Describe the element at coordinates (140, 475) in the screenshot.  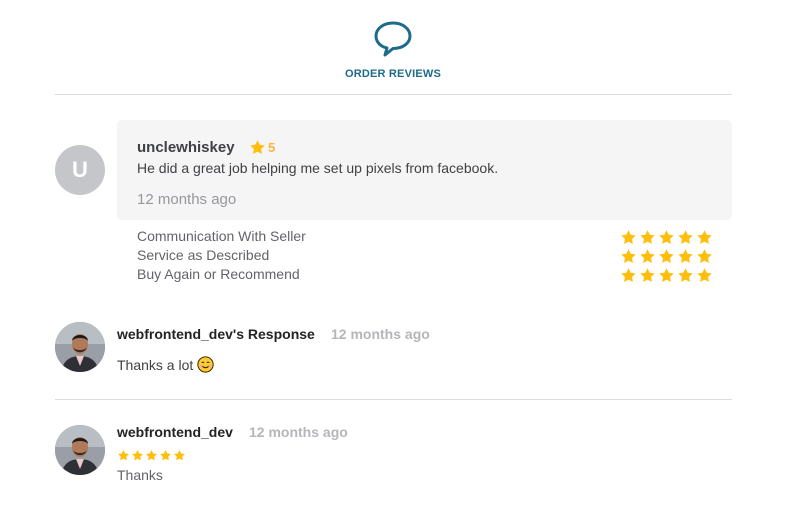
I see `buyer-review-text: Thanks` at that location.